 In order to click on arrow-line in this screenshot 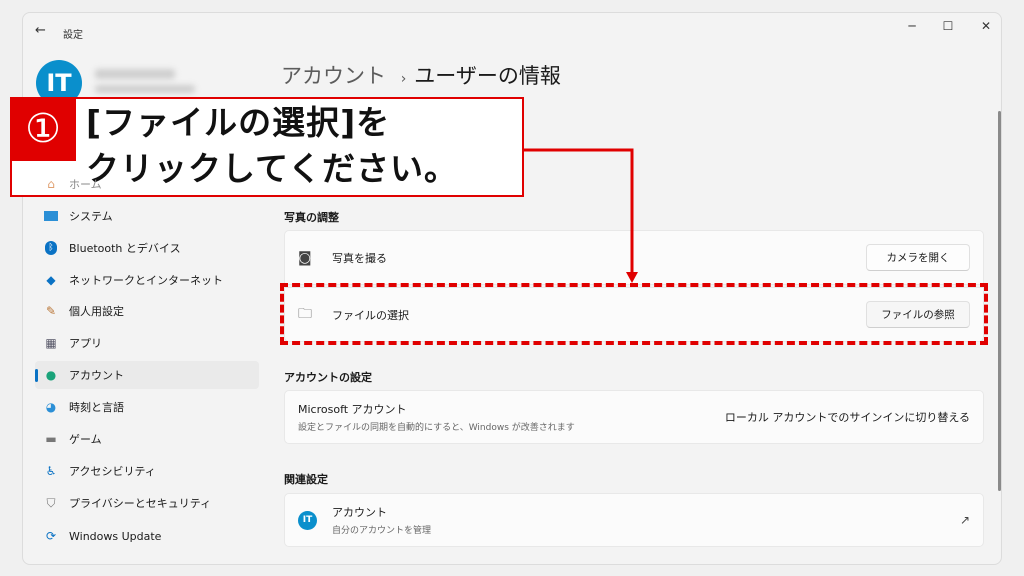, I will do `click(579, 211)`.